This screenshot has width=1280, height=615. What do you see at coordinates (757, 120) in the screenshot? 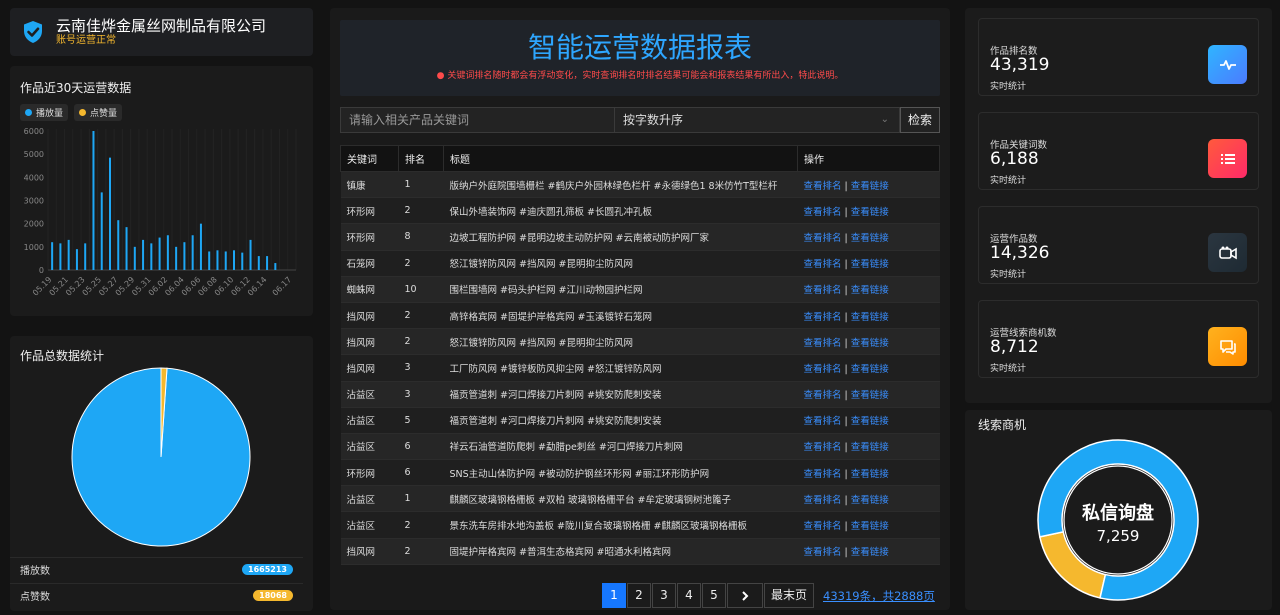
I see `sort-select: 按字数升序 ⌄` at bounding box center [757, 120].